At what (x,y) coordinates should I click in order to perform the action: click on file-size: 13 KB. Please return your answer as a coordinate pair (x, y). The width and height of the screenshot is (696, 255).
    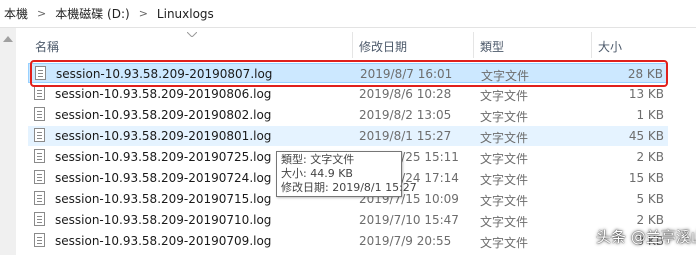
    Looking at the image, I should click on (646, 94).